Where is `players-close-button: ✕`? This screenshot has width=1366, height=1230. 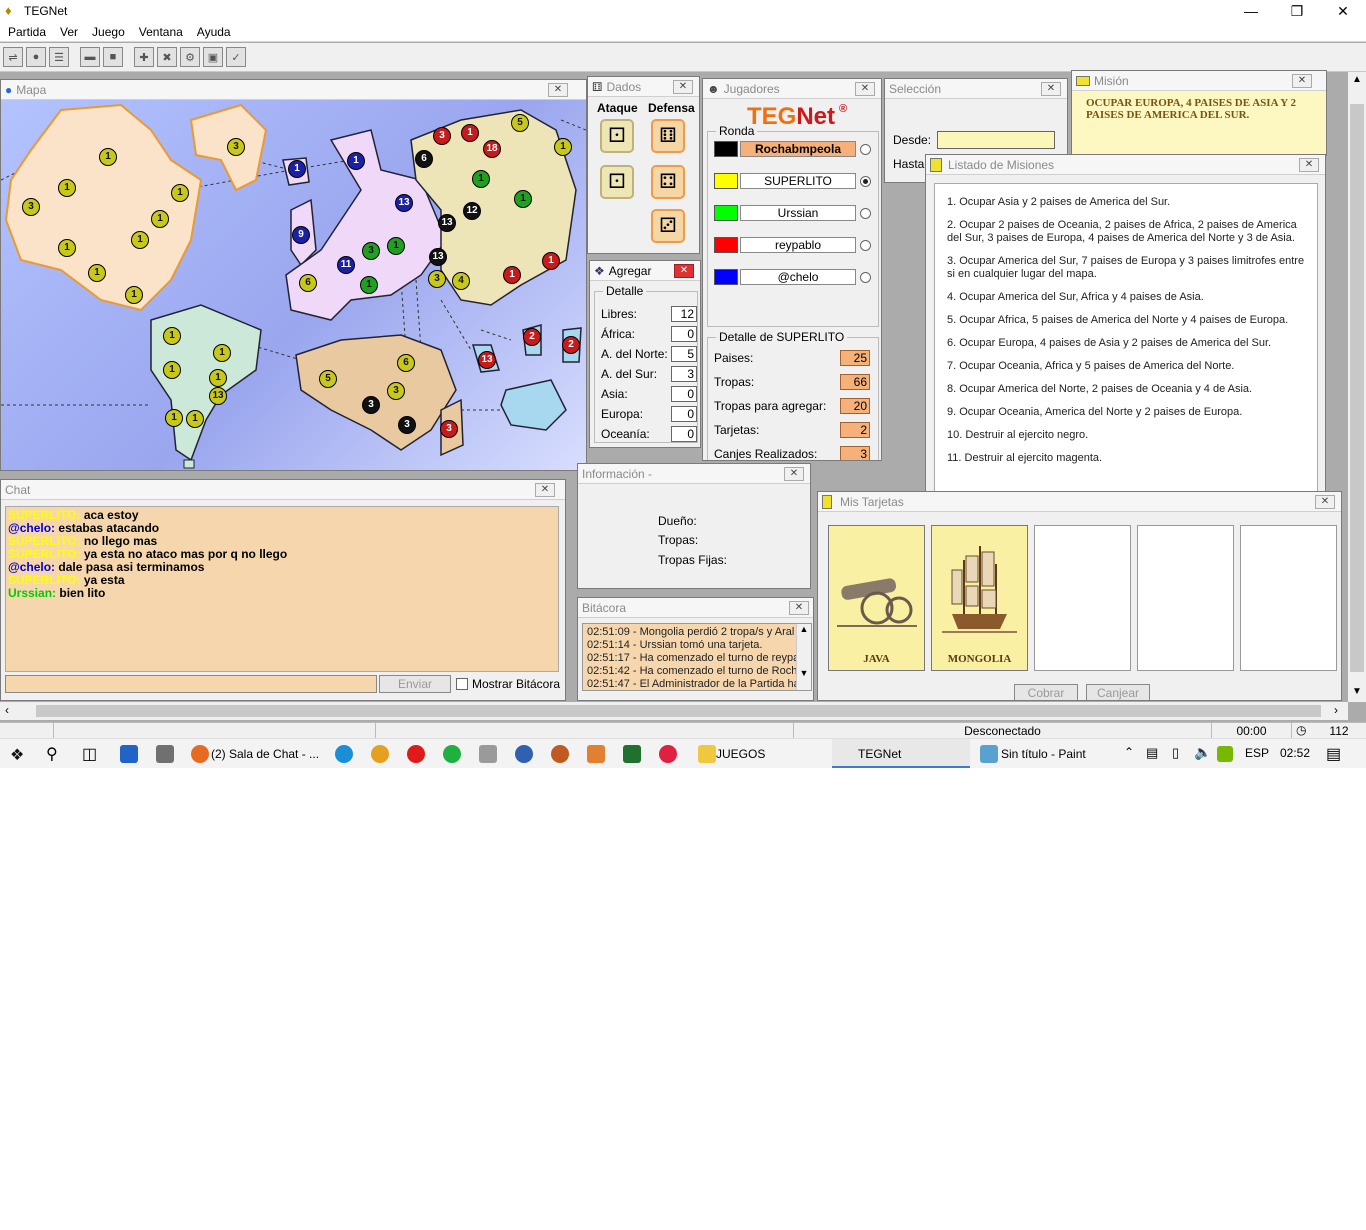
players-close-button: ✕ is located at coordinates (865, 89).